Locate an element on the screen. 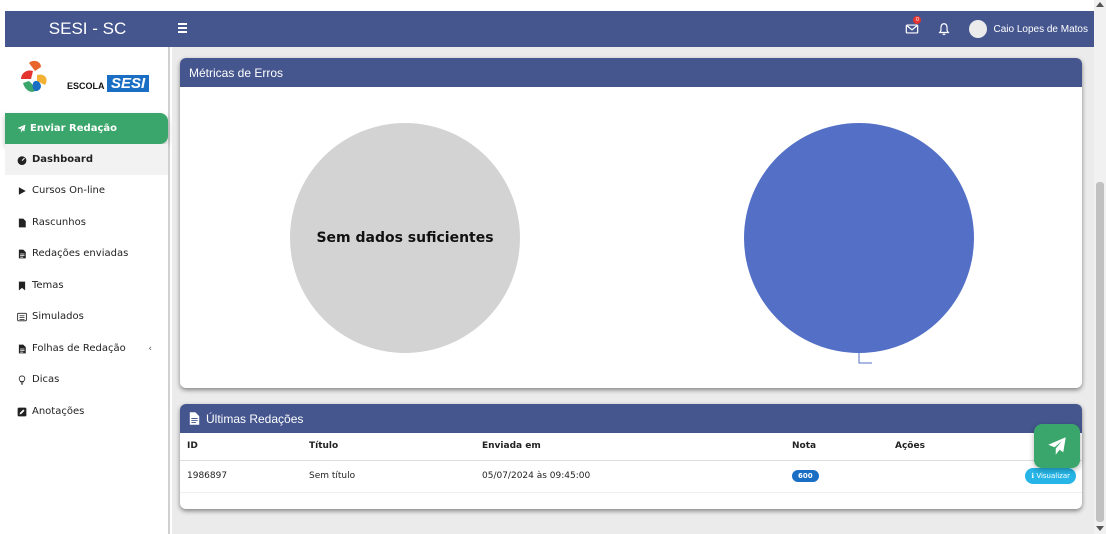  sidebar-item-simulados: Simulados is located at coordinates (86, 316).